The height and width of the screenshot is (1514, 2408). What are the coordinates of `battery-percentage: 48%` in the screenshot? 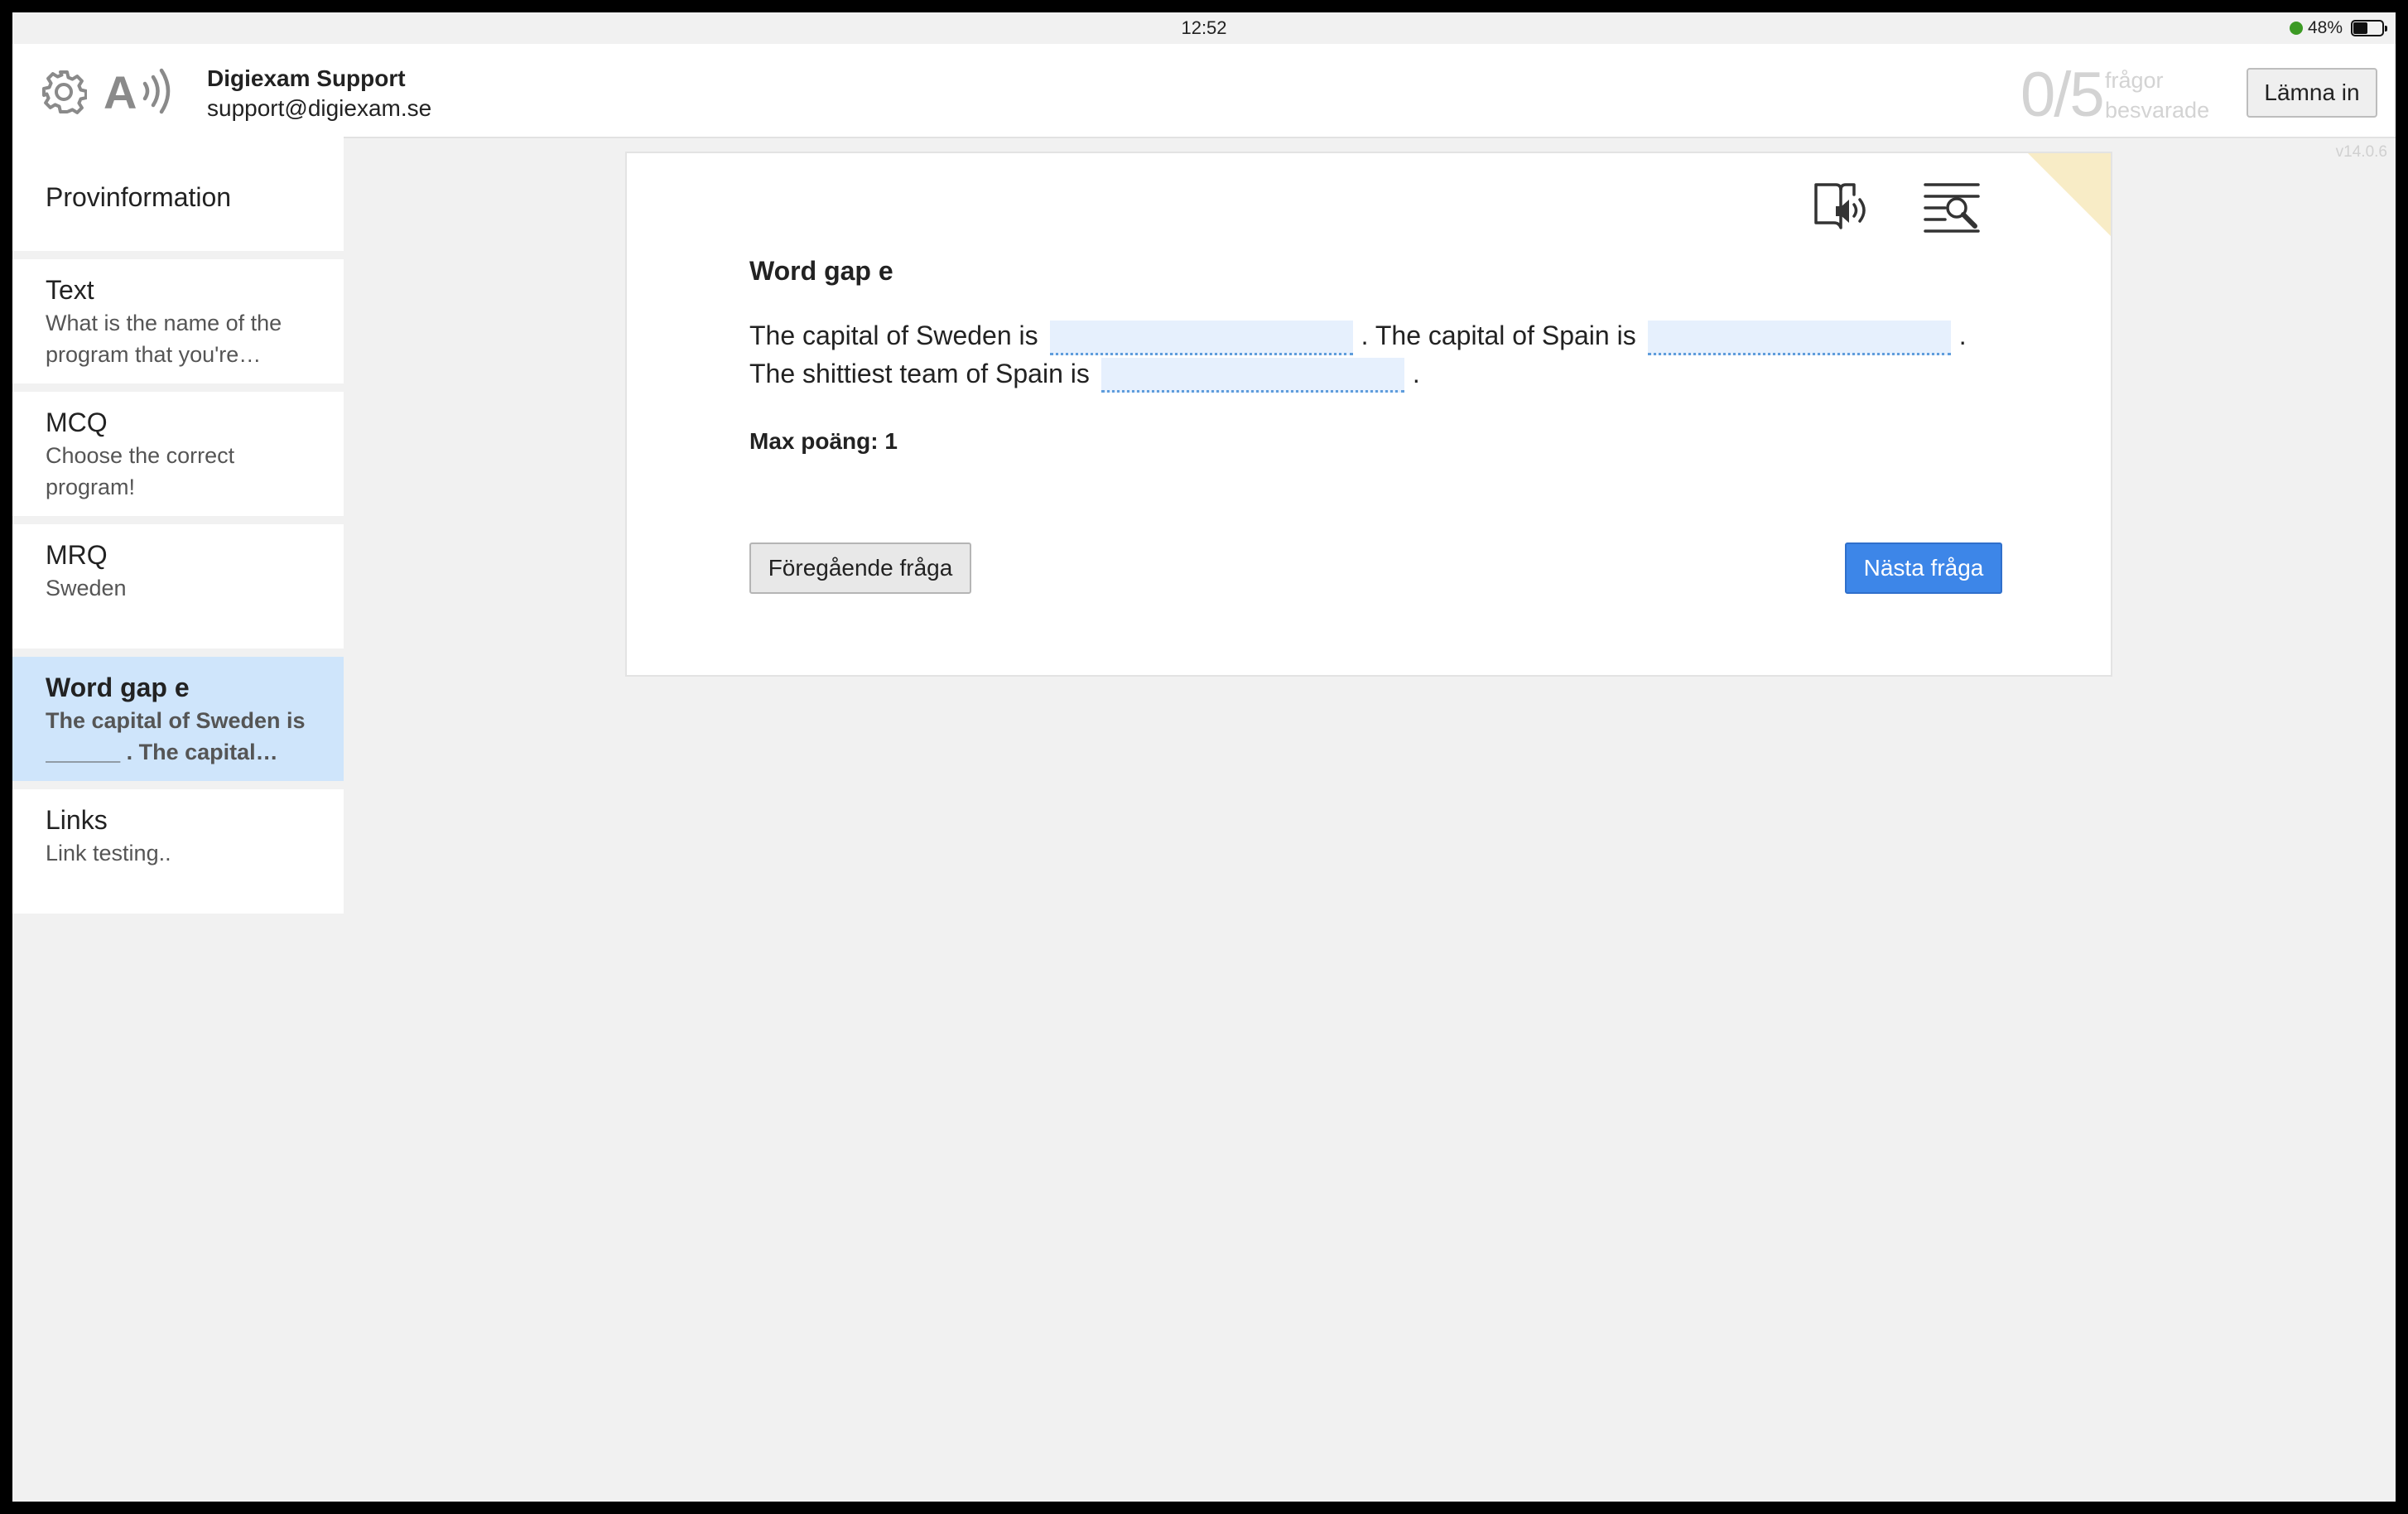 It's located at (2325, 27).